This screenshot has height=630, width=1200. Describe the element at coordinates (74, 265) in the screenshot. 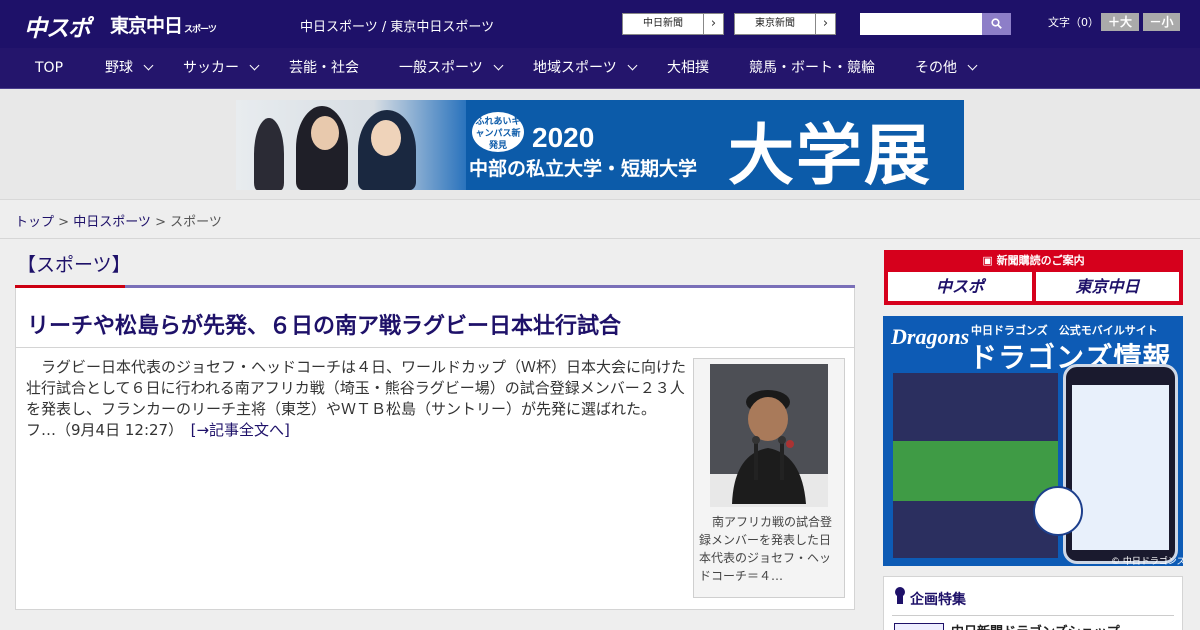

I see `section-title: 【スポーツ】` at that location.